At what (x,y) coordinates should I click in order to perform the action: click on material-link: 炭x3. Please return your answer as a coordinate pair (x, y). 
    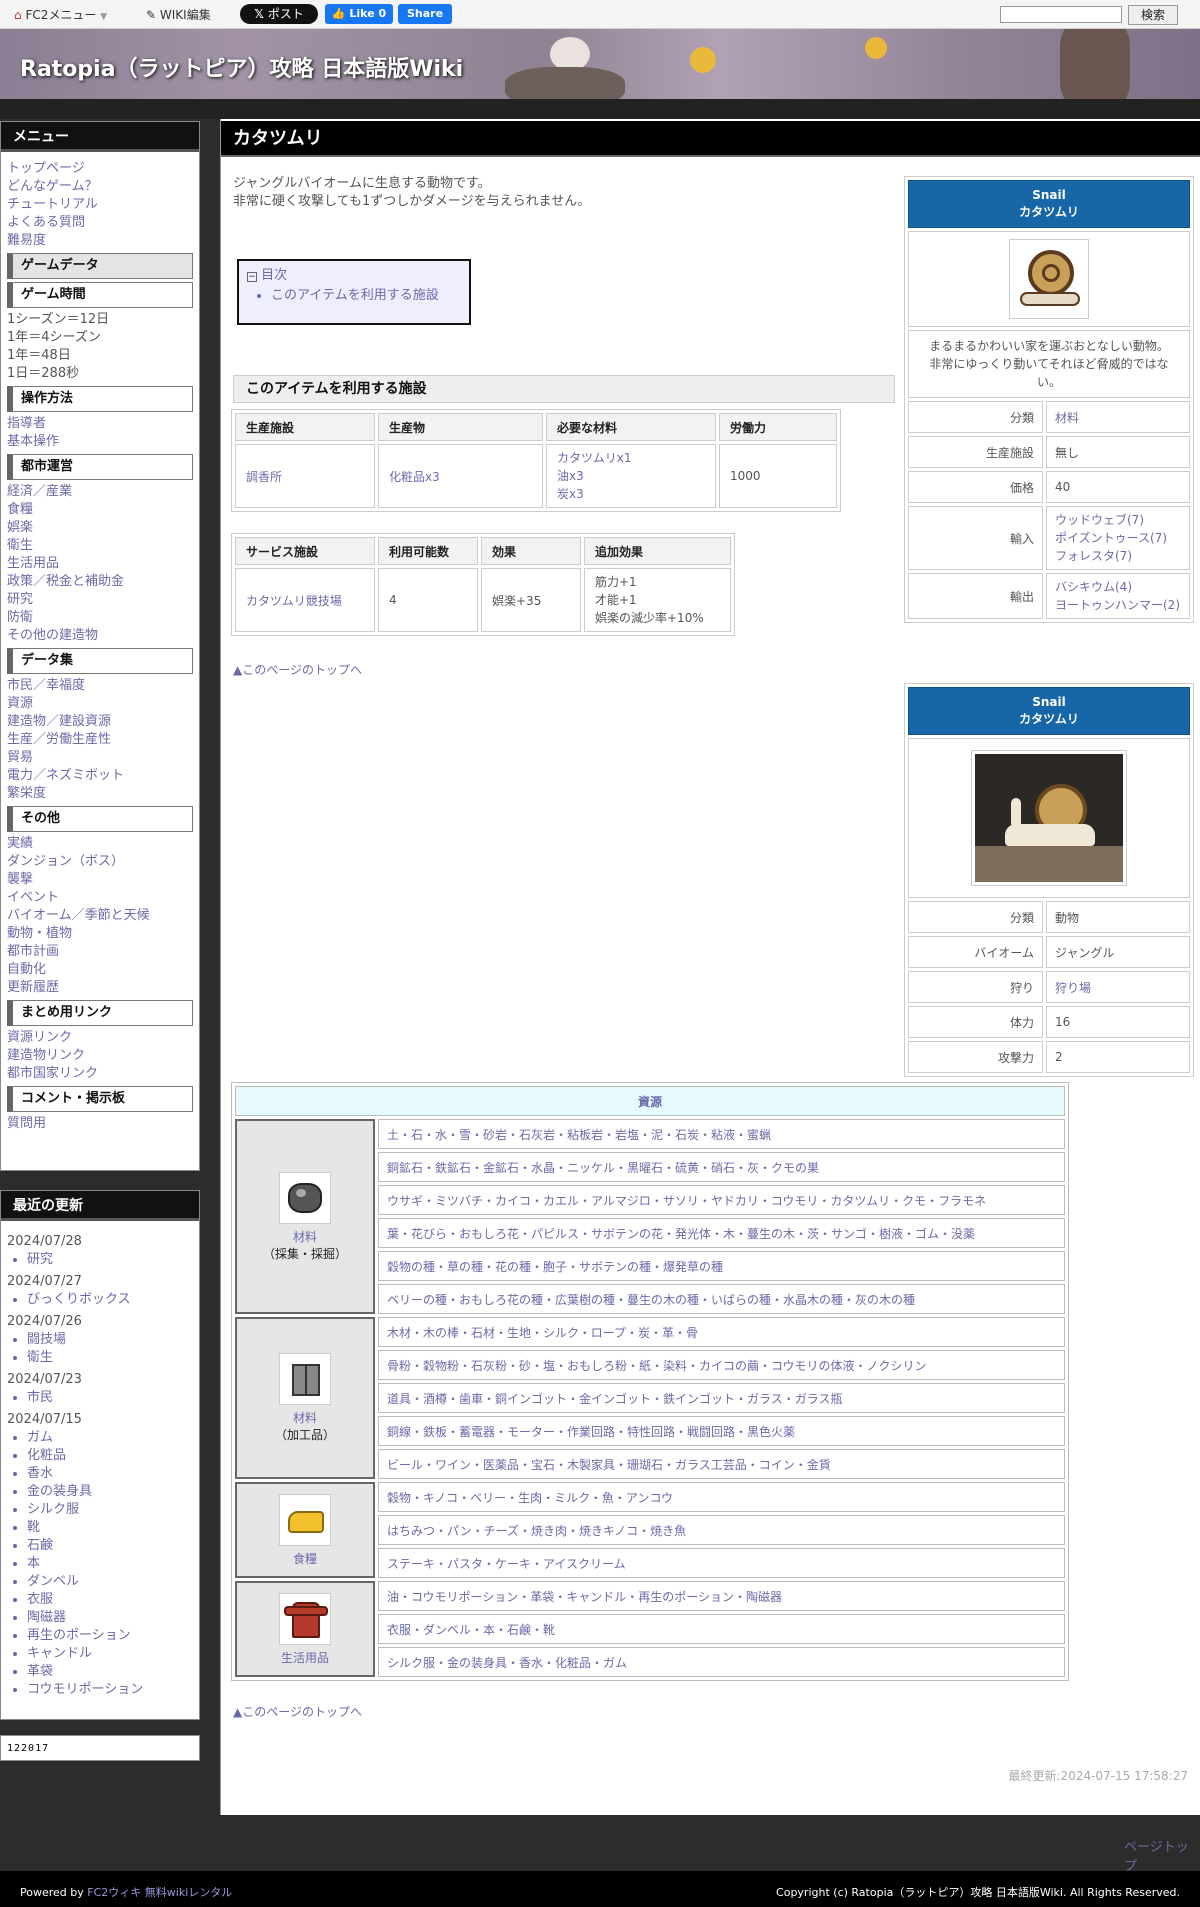
    Looking at the image, I should click on (631, 494).